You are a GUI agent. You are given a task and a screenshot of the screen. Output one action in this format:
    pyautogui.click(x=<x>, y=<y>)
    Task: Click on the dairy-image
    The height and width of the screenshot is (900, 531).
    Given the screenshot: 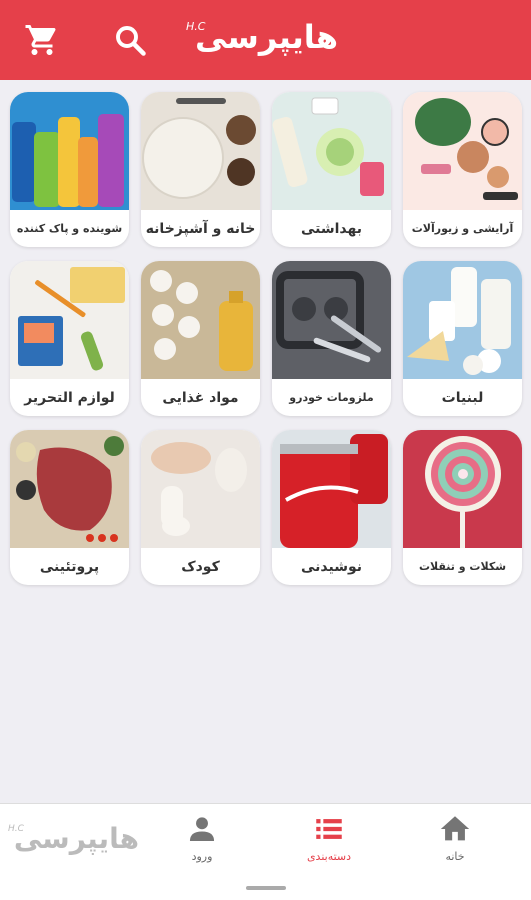 What is the action you would take?
    pyautogui.click(x=462, y=320)
    